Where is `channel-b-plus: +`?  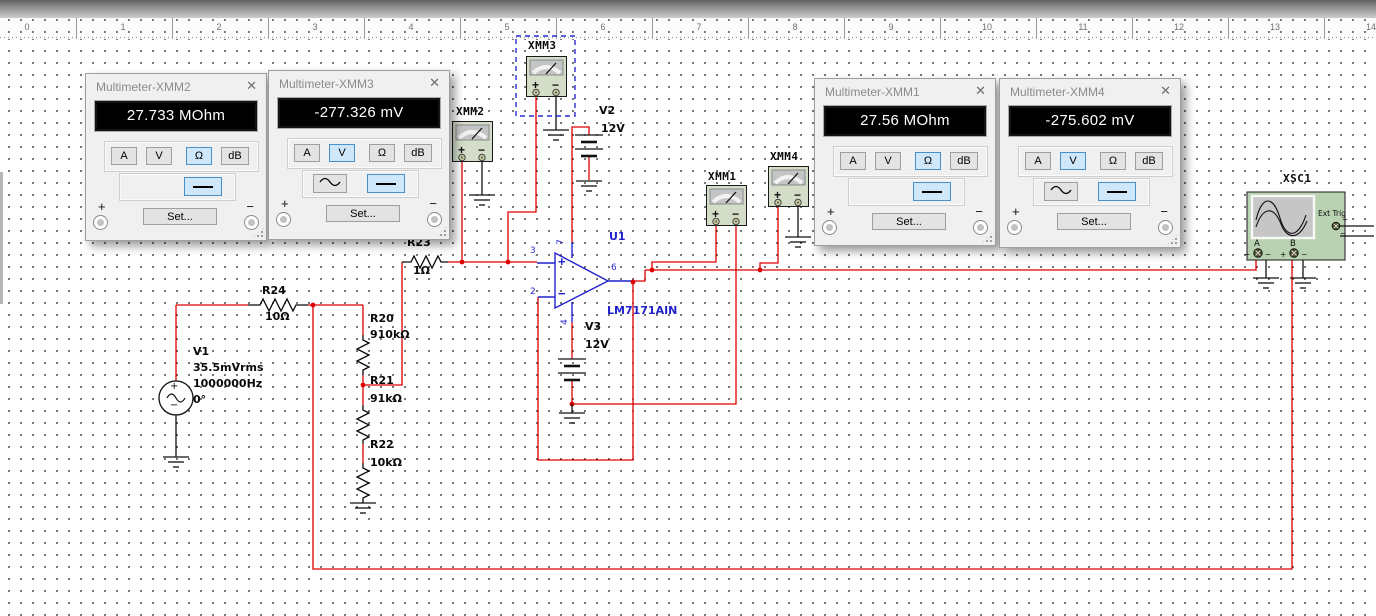
channel-b-plus: + is located at coordinates (1283, 254).